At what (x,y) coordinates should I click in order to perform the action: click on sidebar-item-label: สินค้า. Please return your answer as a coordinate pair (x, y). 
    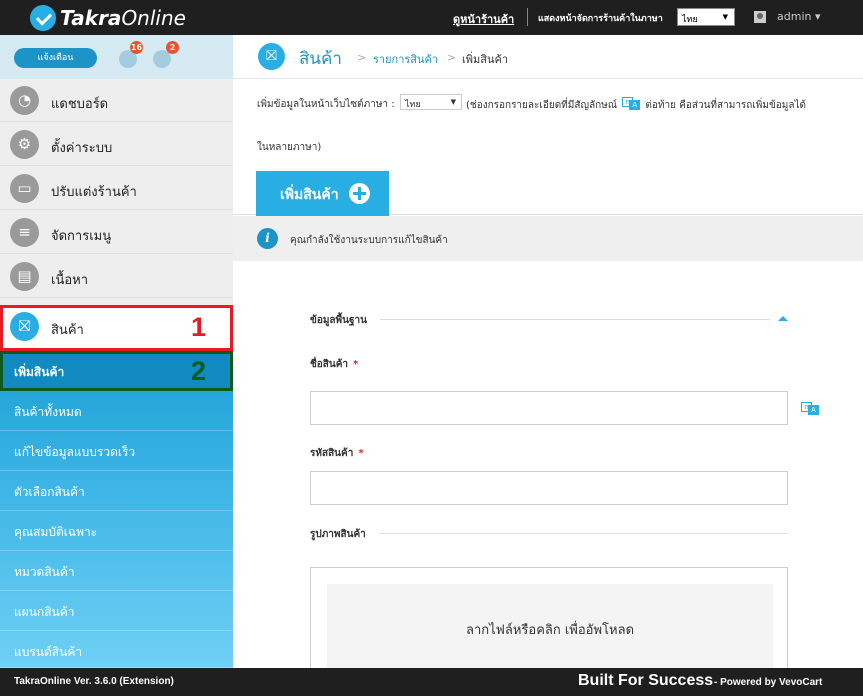
    Looking at the image, I should click on (67, 330).